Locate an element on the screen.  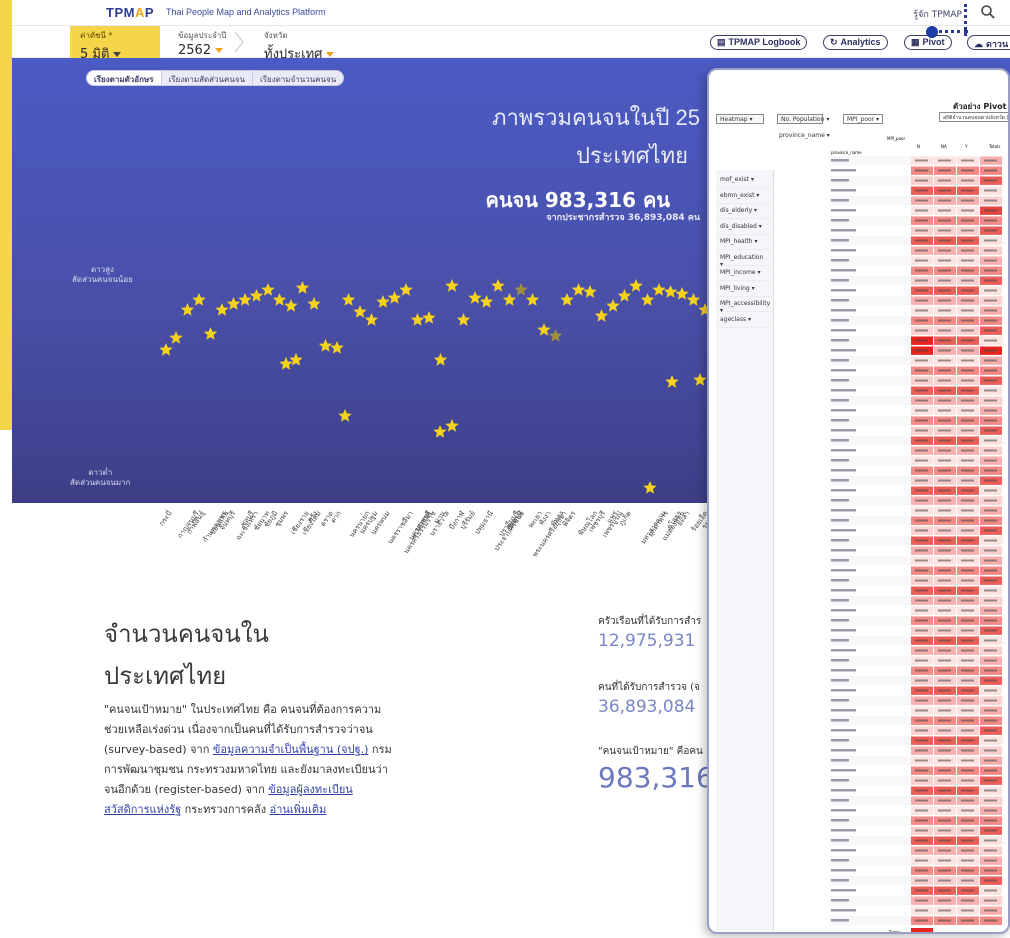
pivot-field-chip: ageclass ▾ is located at coordinates (744, 320).